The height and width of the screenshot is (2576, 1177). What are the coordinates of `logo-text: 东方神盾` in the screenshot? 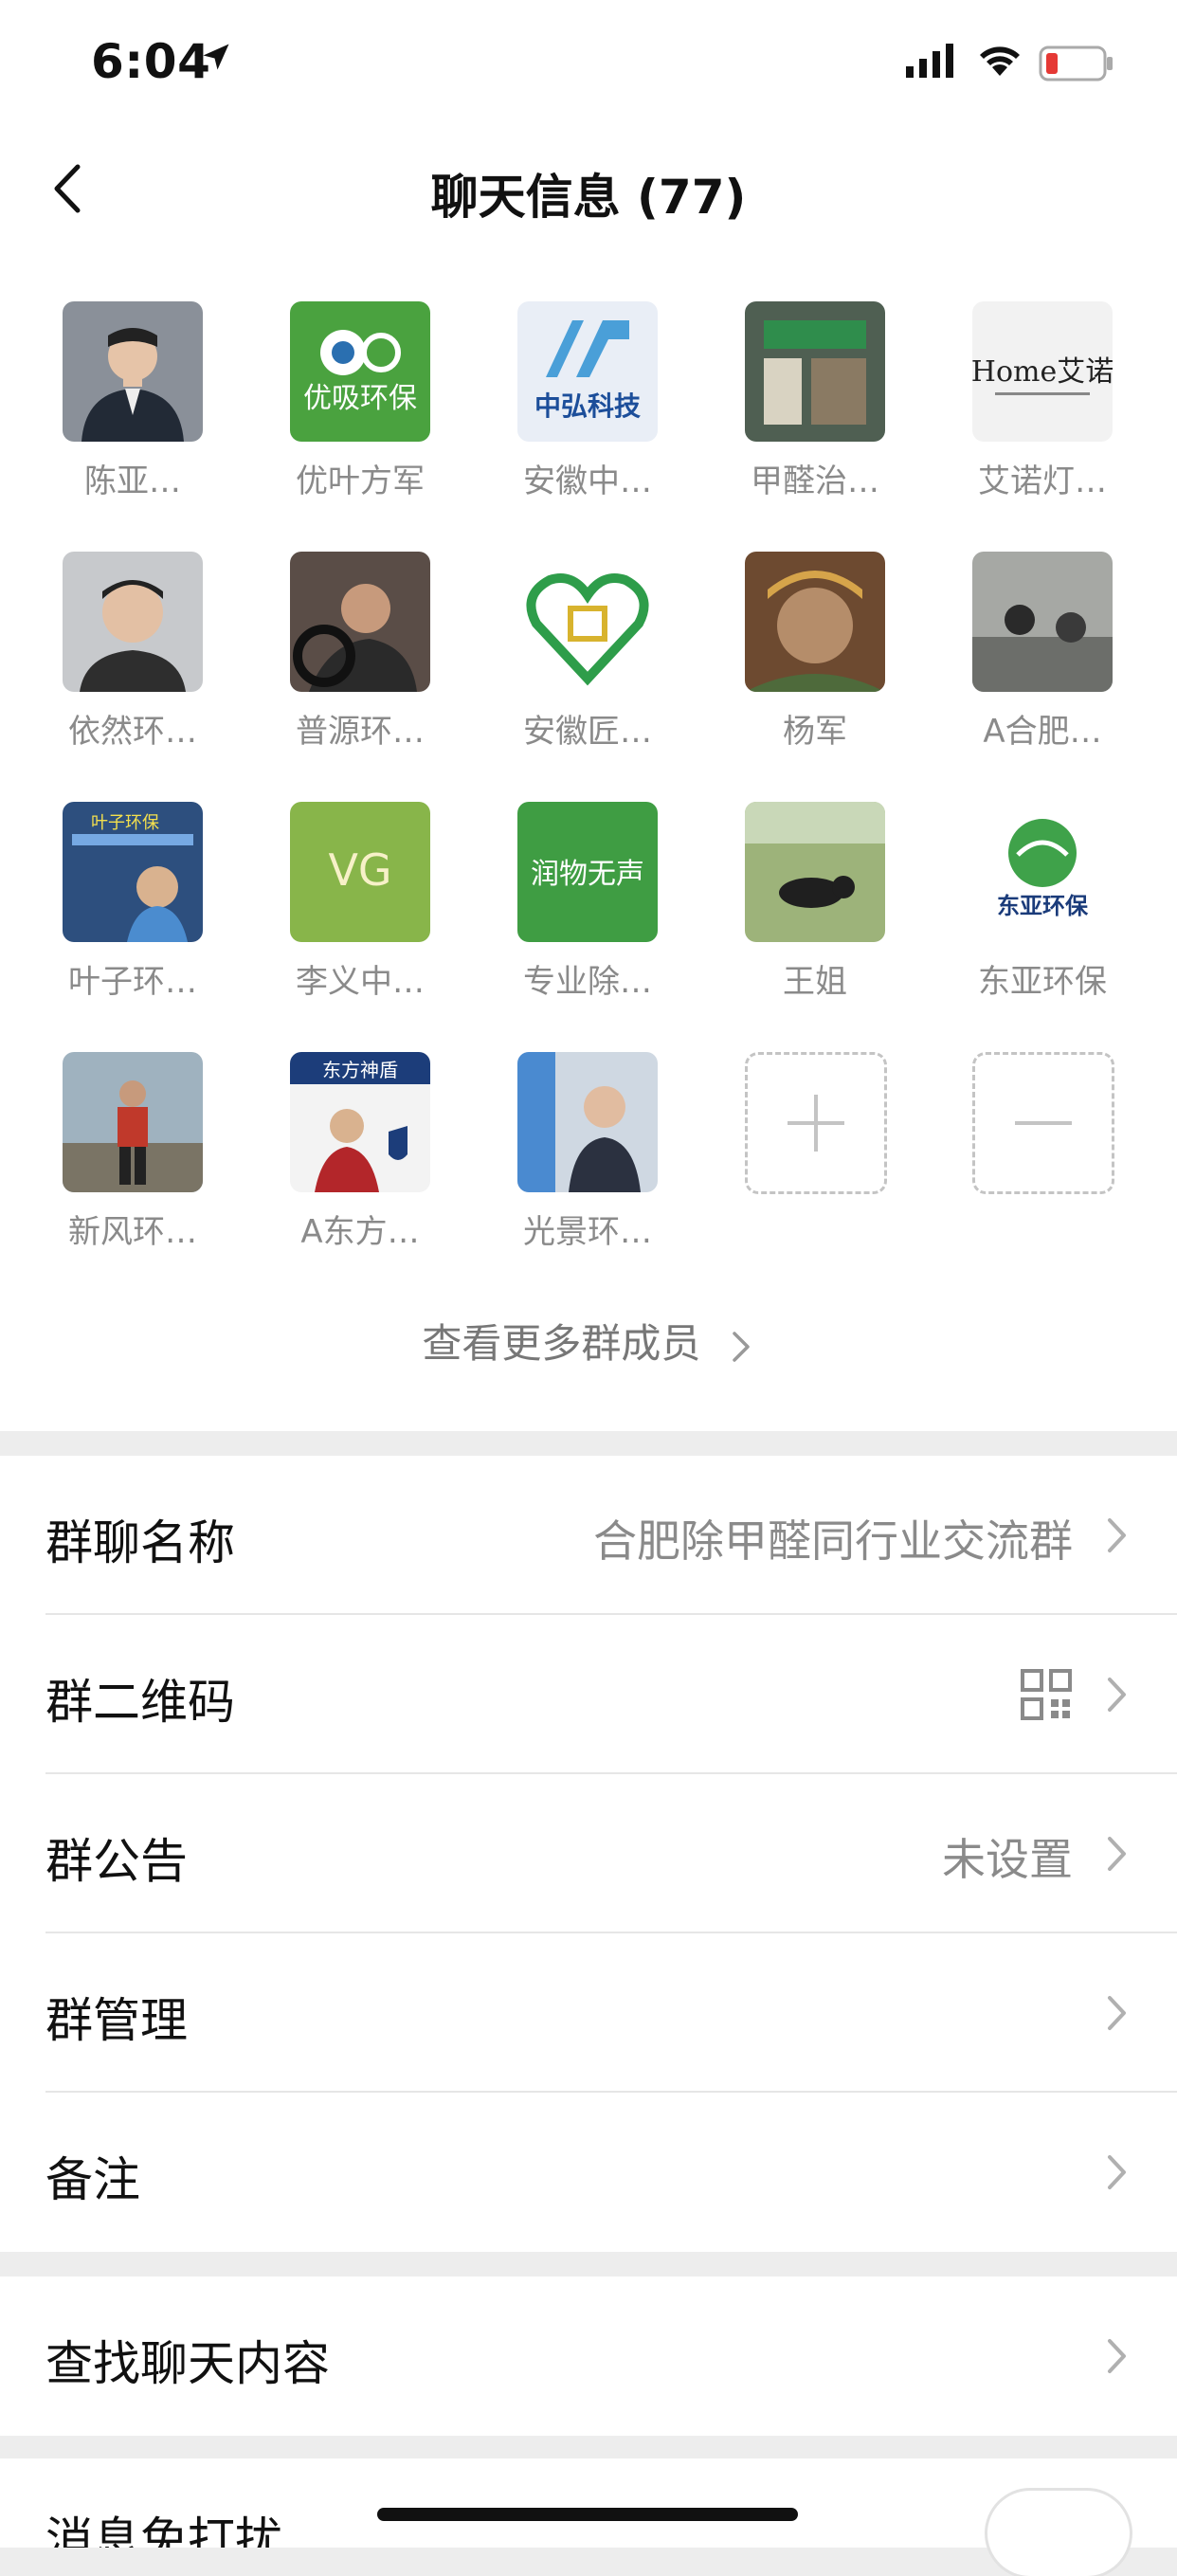 It's located at (360, 1070).